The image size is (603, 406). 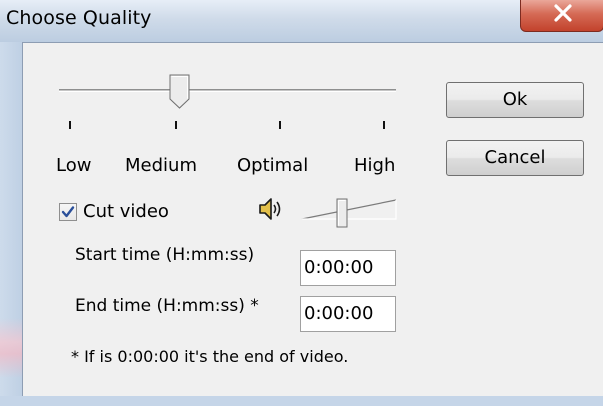 I want to click on speaker-icon, so click(x=270, y=209).